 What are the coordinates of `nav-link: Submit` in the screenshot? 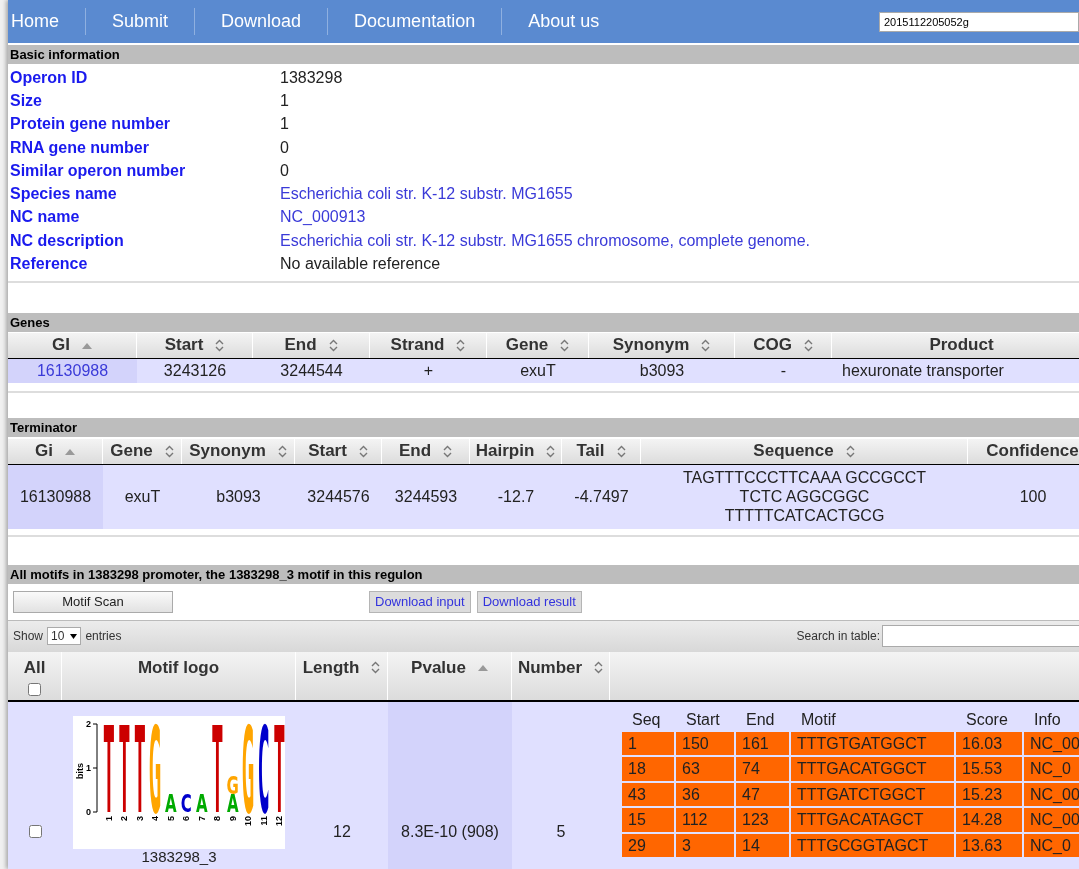 It's located at (141, 21).